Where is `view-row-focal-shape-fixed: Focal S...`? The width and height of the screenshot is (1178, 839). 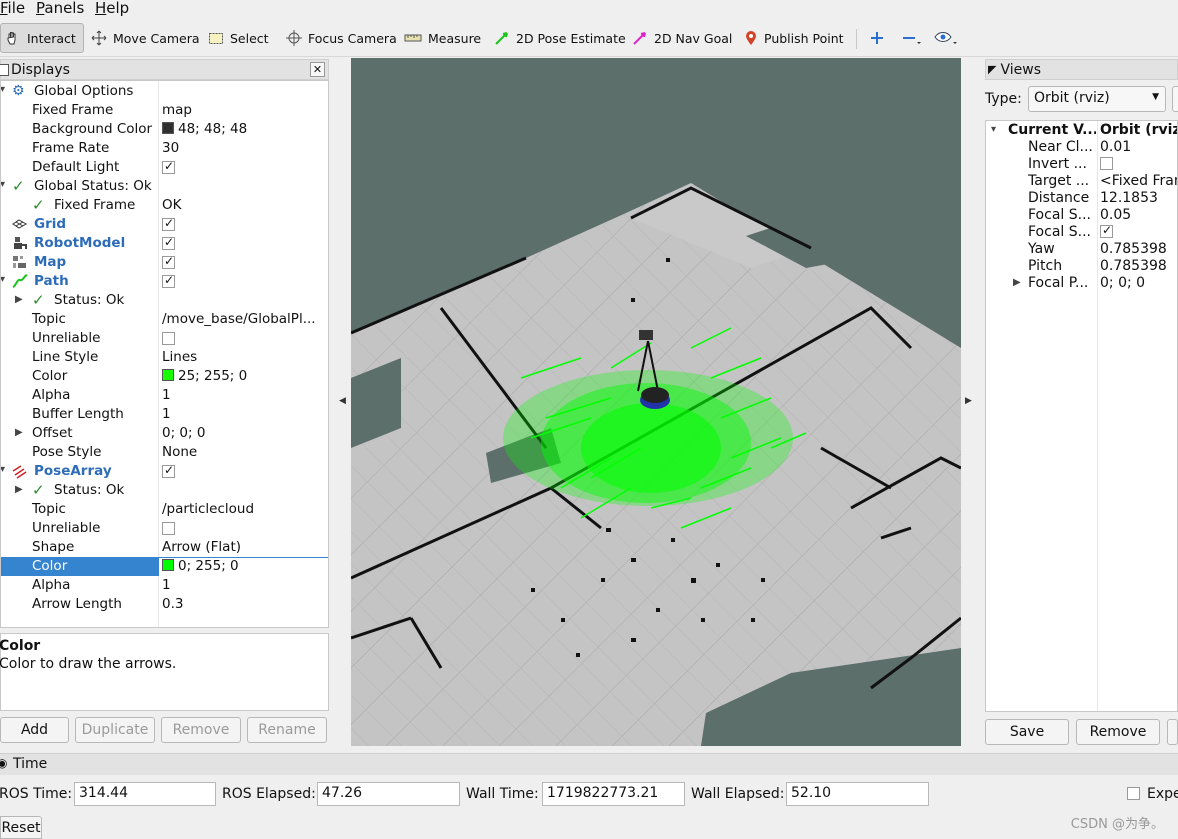
view-row-focal-shape-fixed: Focal S... is located at coordinates (1081, 232).